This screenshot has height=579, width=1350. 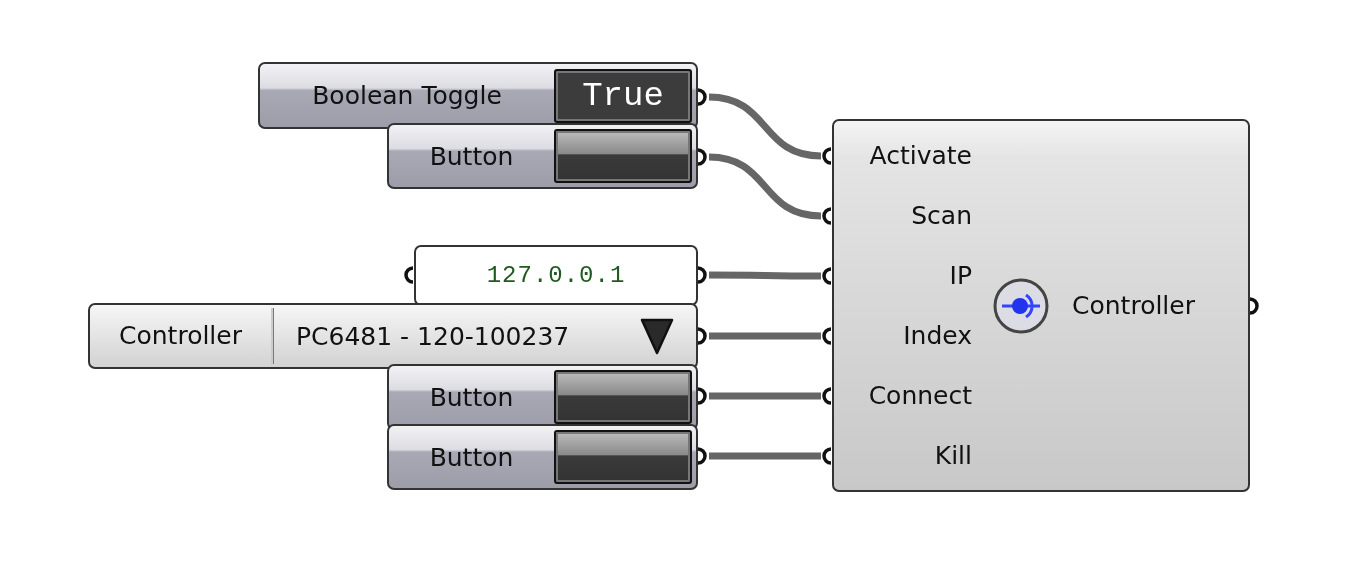 I want to click on output-label: Controller, so click(x=1133, y=305).